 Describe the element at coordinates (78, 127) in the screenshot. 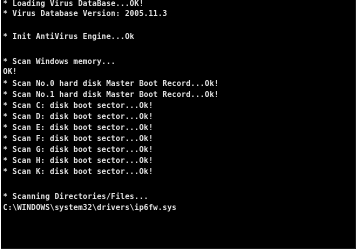

I see `console-line-scan-e: * Scan E: disk boot sector...Ok!` at that location.